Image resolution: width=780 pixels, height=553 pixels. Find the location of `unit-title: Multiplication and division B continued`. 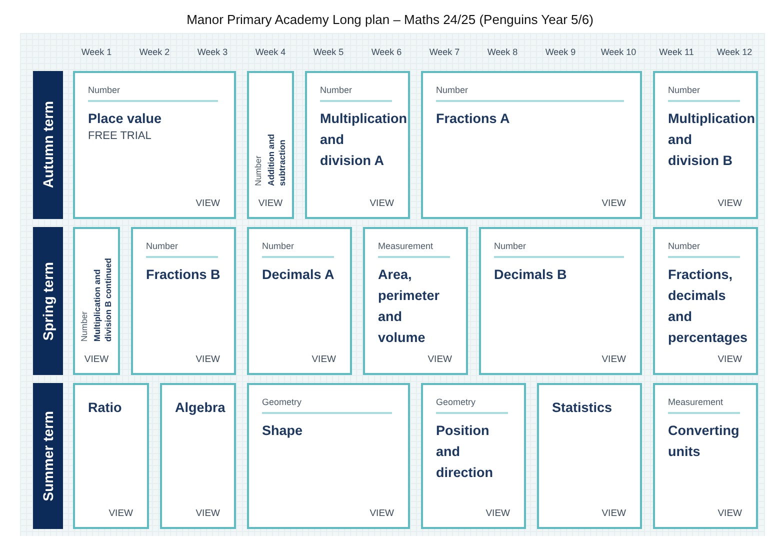

unit-title: Multiplication and division B continued is located at coordinates (103, 300).